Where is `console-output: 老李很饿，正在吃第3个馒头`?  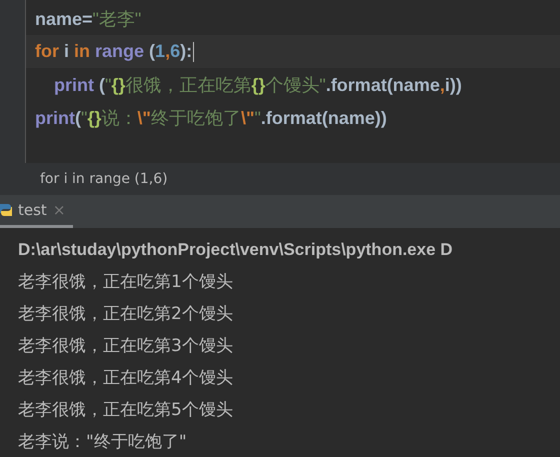 console-output: 老李很饿，正在吃第3个馒头 is located at coordinates (126, 346).